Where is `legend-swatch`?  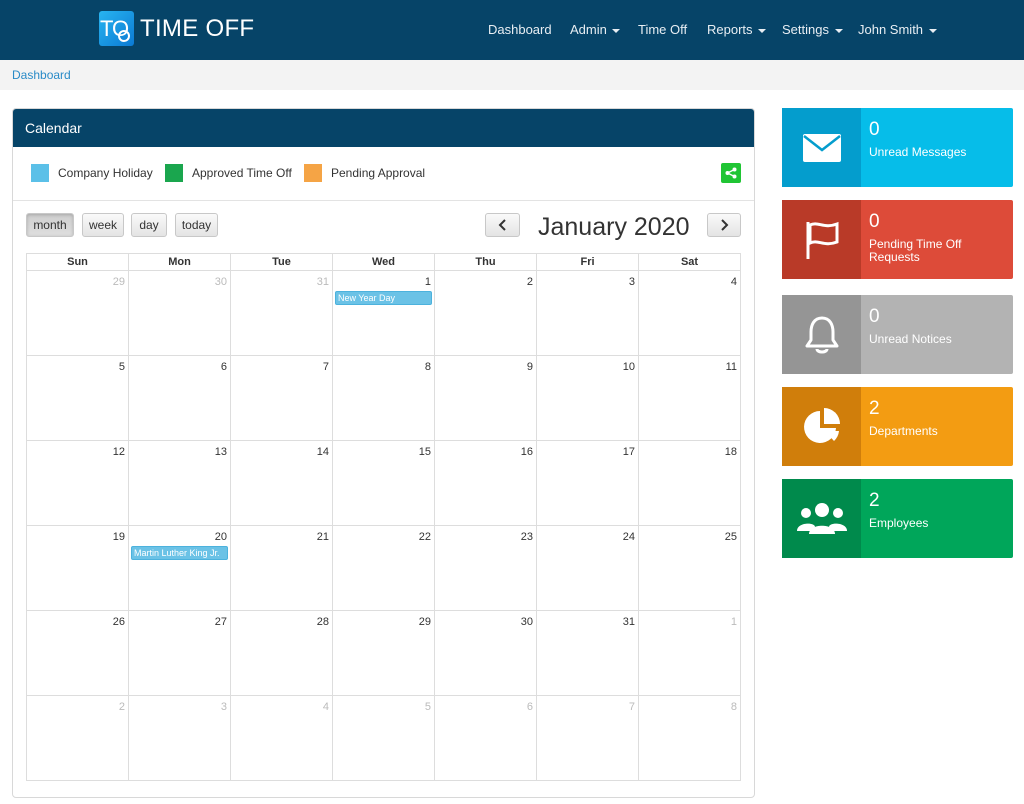
legend-swatch is located at coordinates (40, 173).